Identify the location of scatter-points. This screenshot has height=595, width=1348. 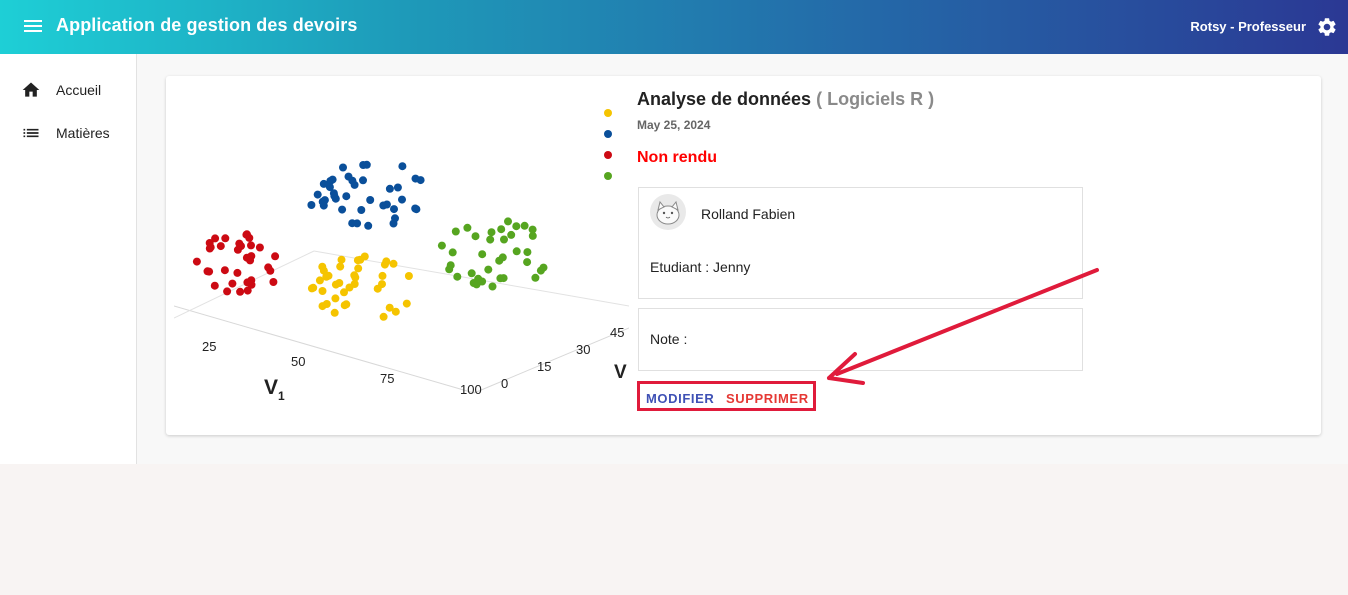
(370, 240).